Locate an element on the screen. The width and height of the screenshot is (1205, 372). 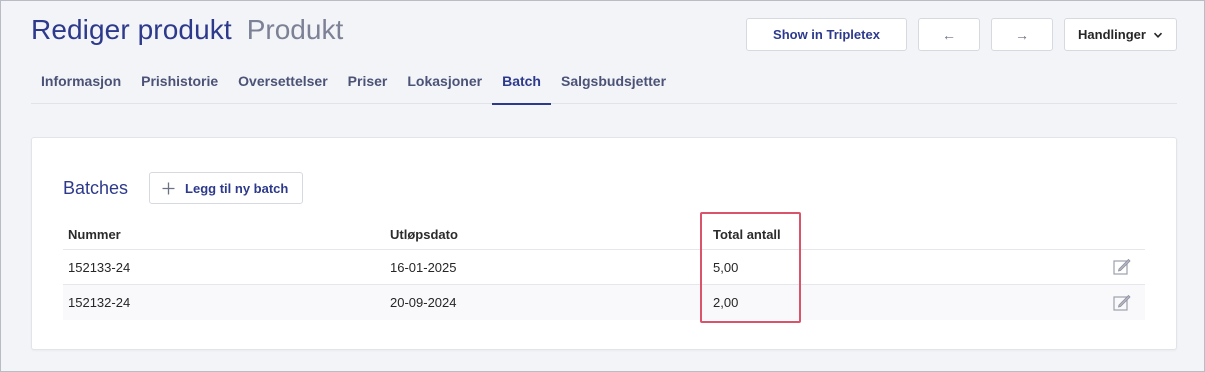
tab-informasjon: Informasjon is located at coordinates (81, 83).